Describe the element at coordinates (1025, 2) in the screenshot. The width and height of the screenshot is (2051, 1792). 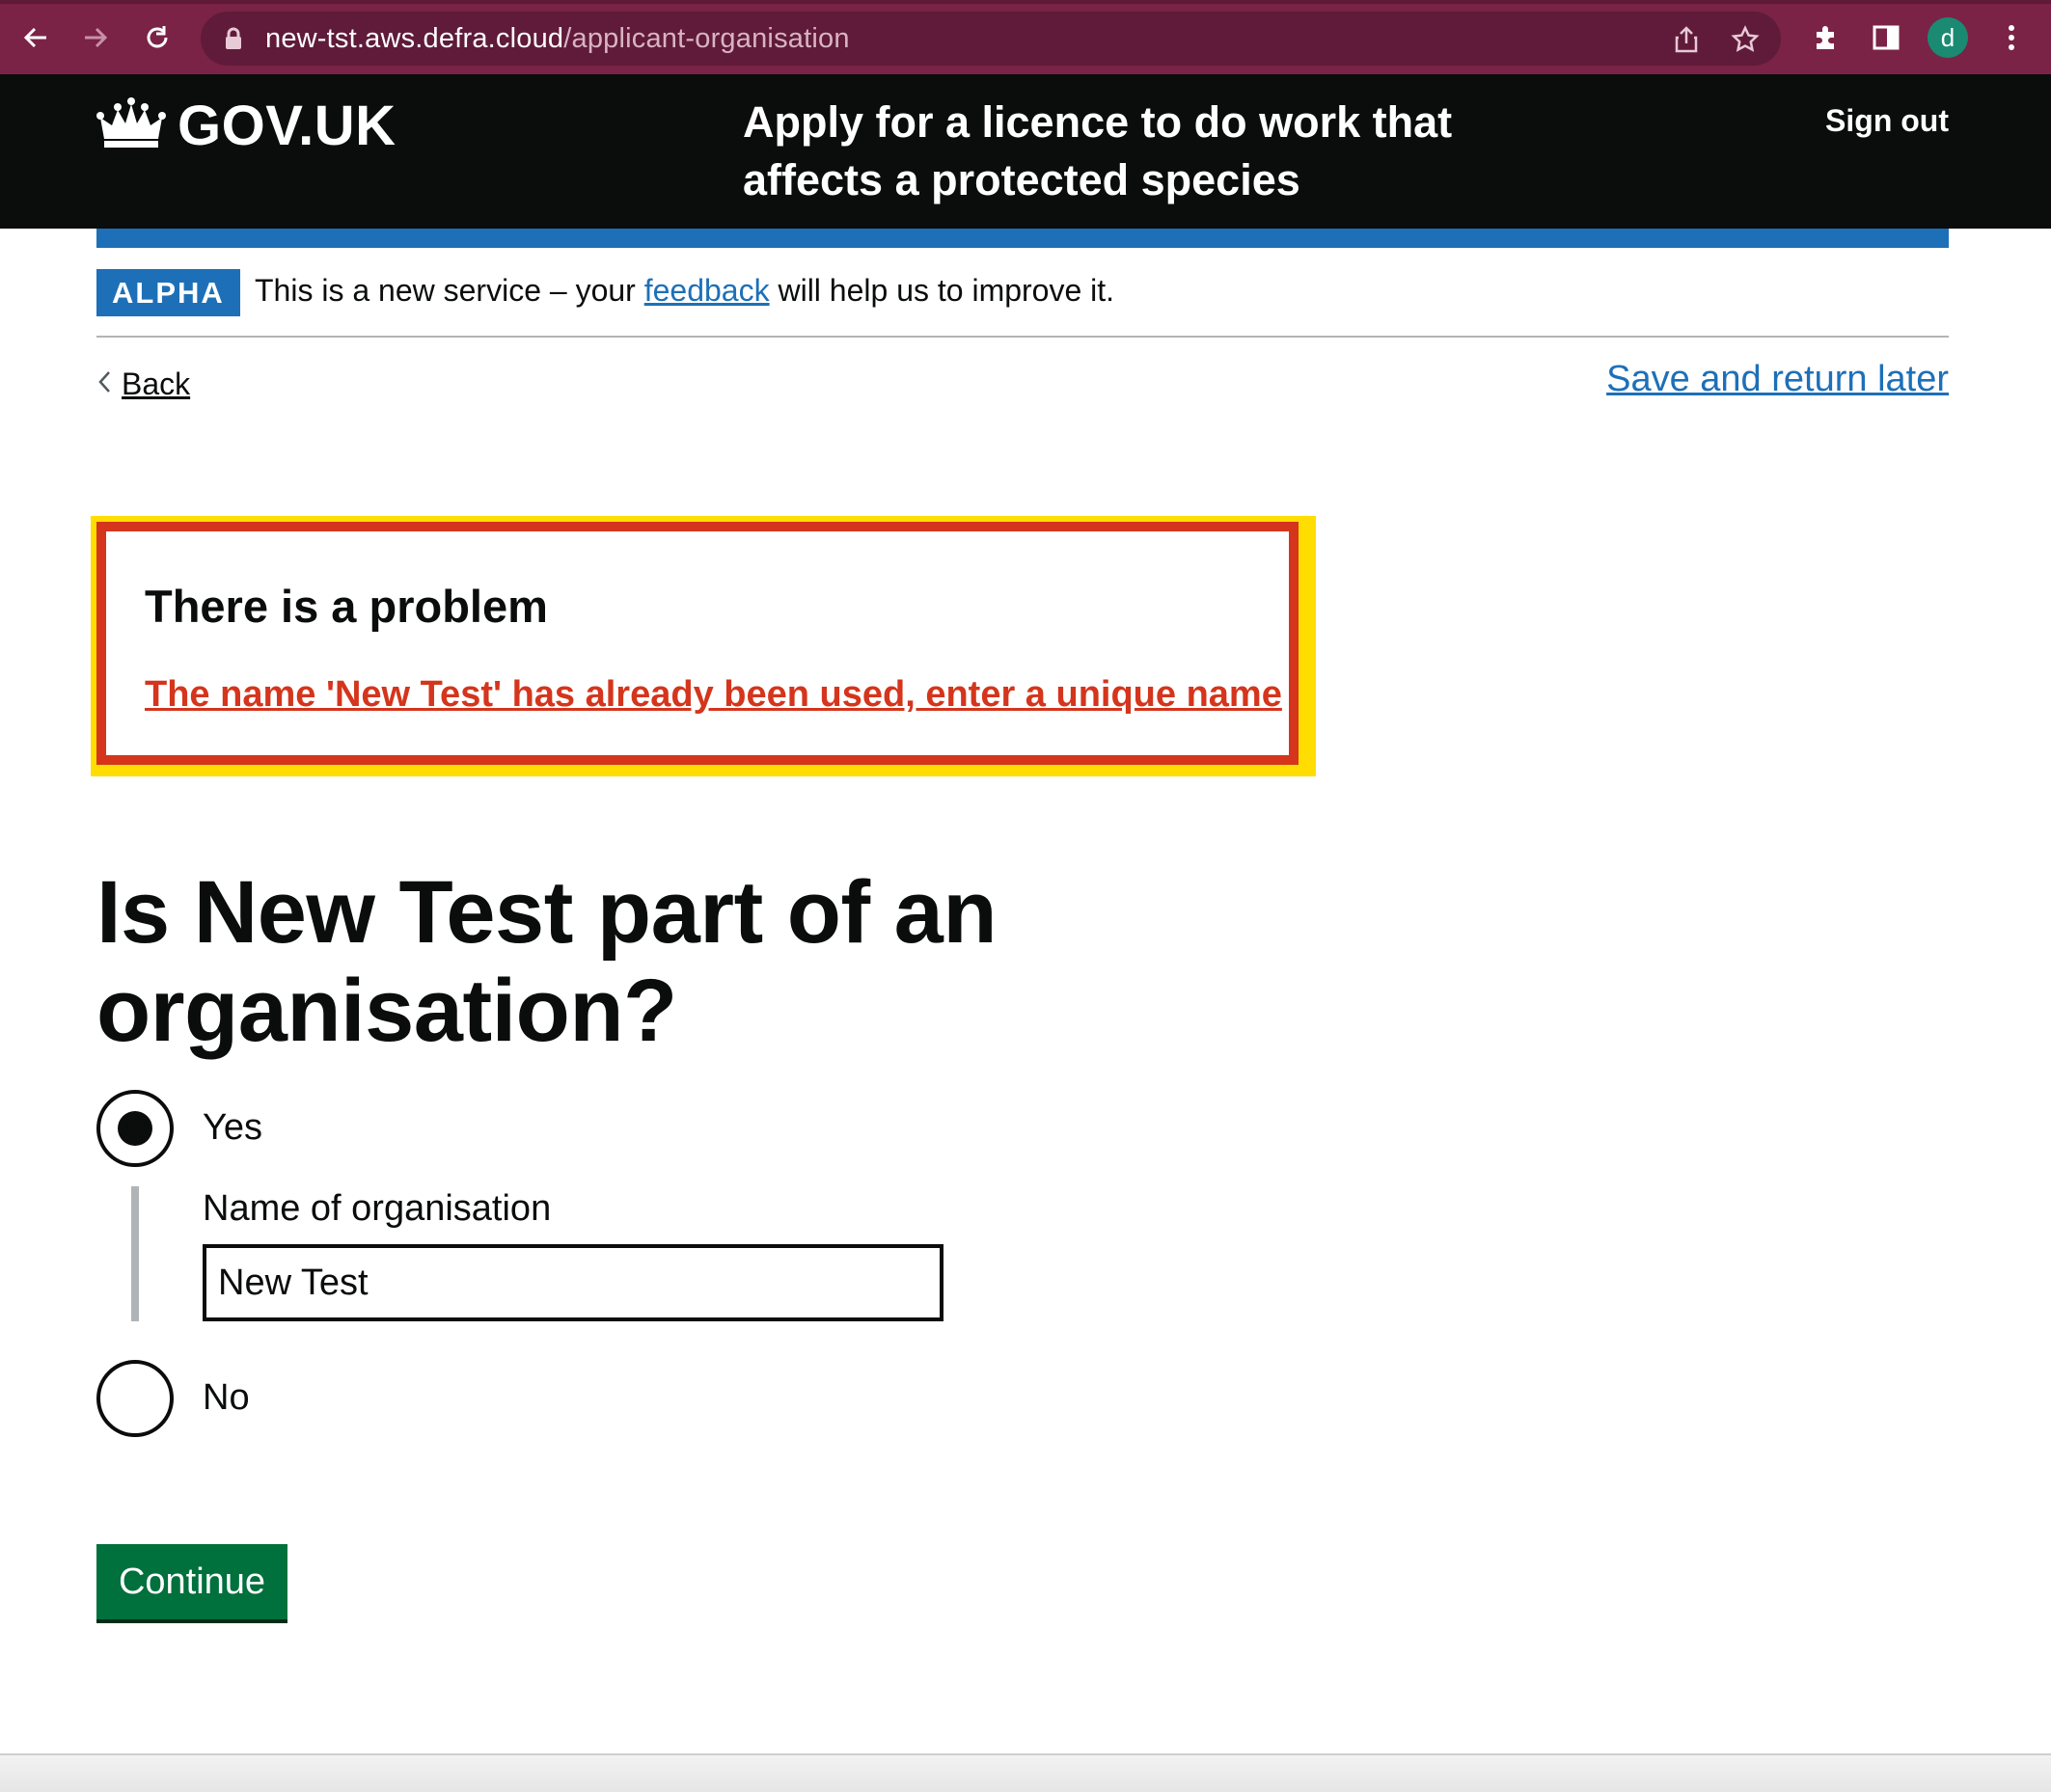
I see `tab-strip-edge` at that location.